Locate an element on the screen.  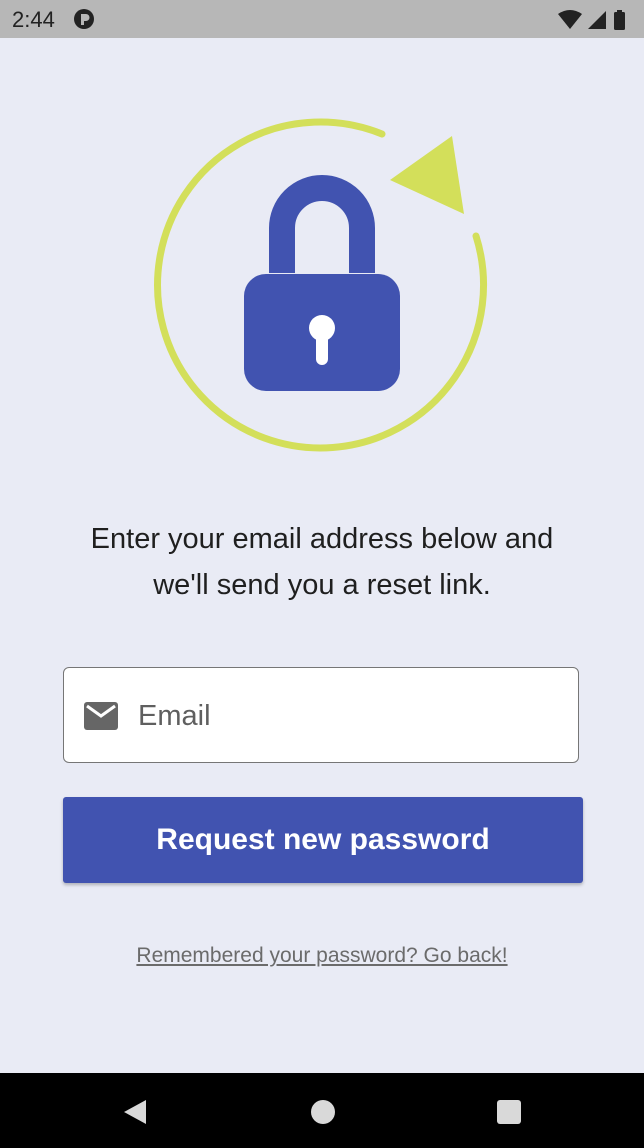
signal-icon is located at coordinates (597, 20).